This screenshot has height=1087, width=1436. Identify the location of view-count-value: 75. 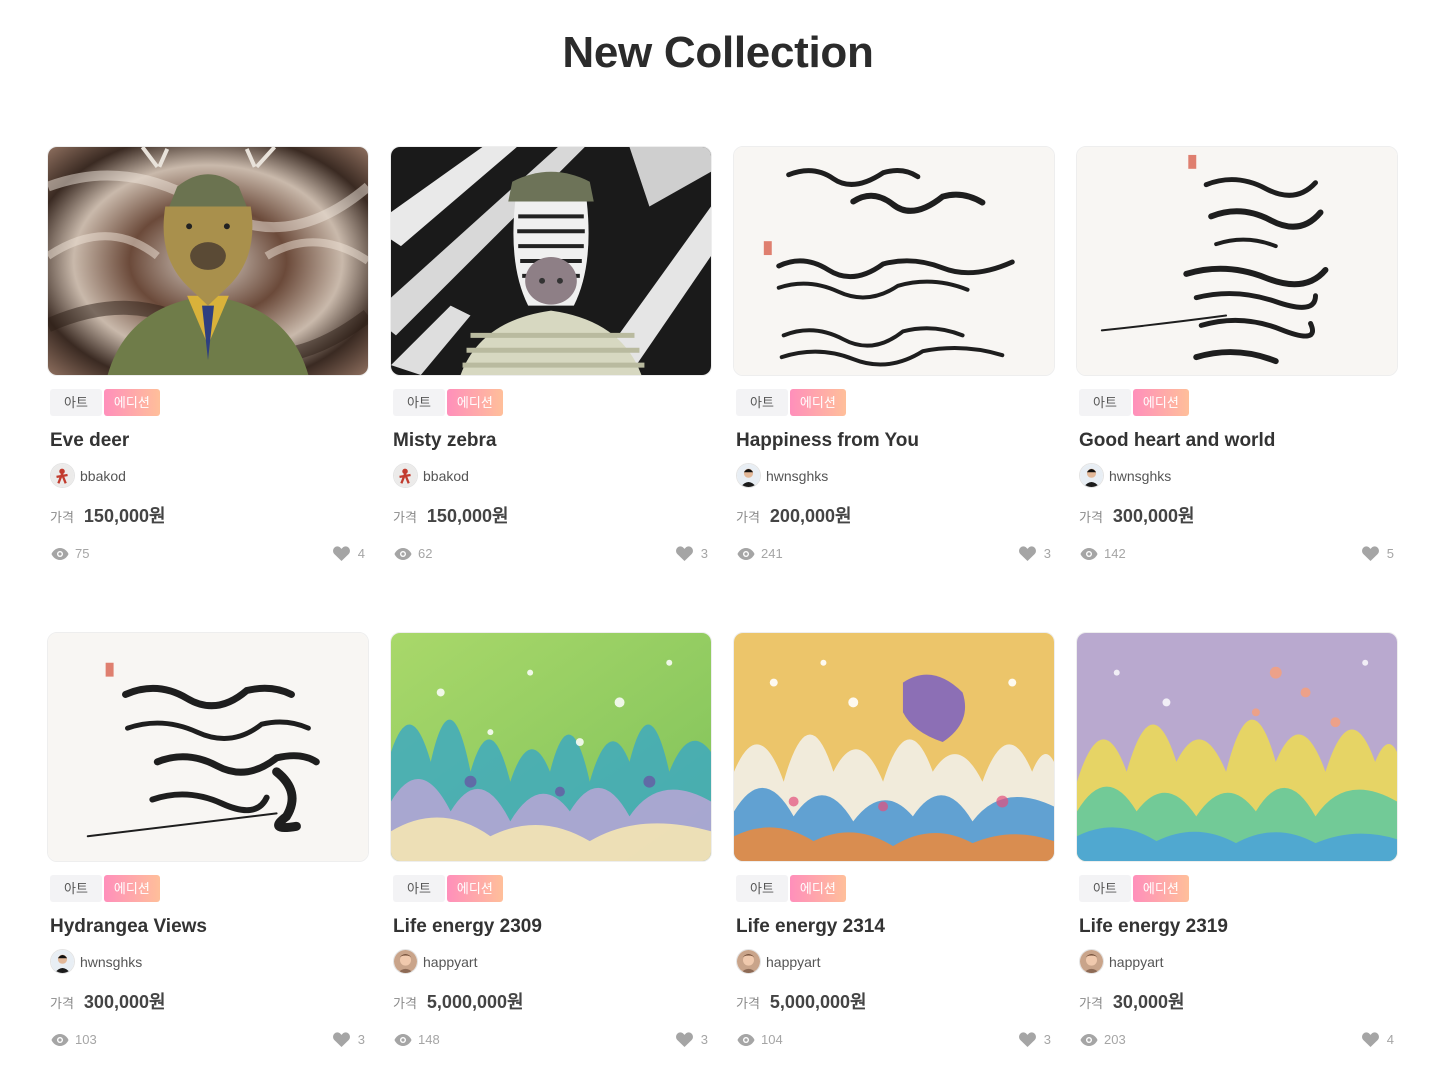
(82, 553).